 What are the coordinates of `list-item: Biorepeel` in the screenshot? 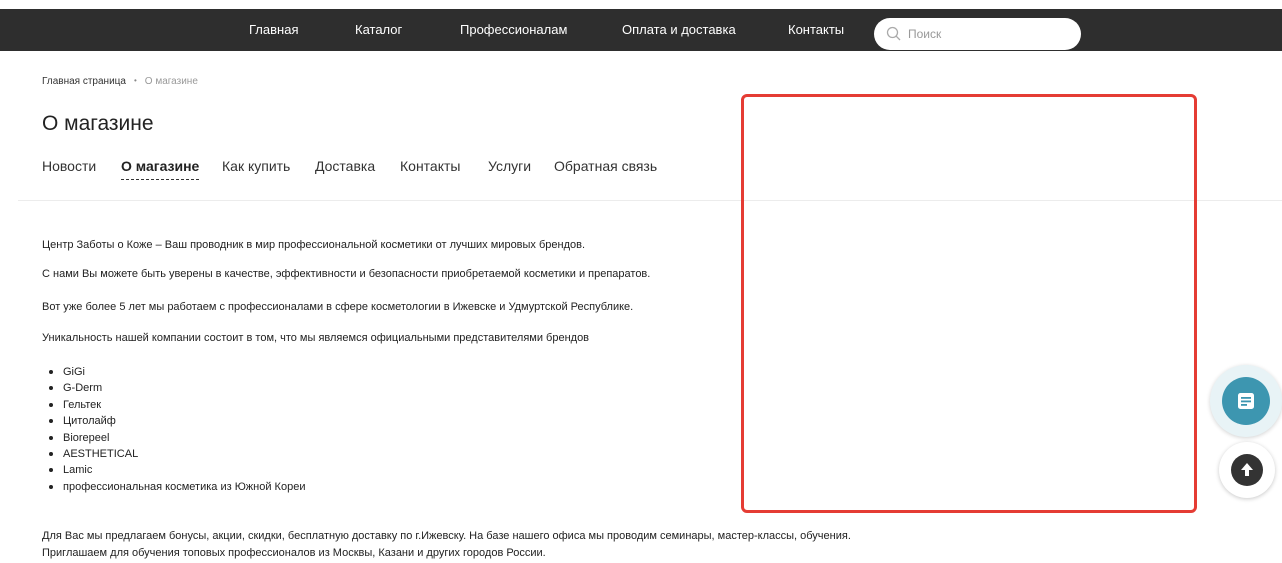 It's located at (173, 438).